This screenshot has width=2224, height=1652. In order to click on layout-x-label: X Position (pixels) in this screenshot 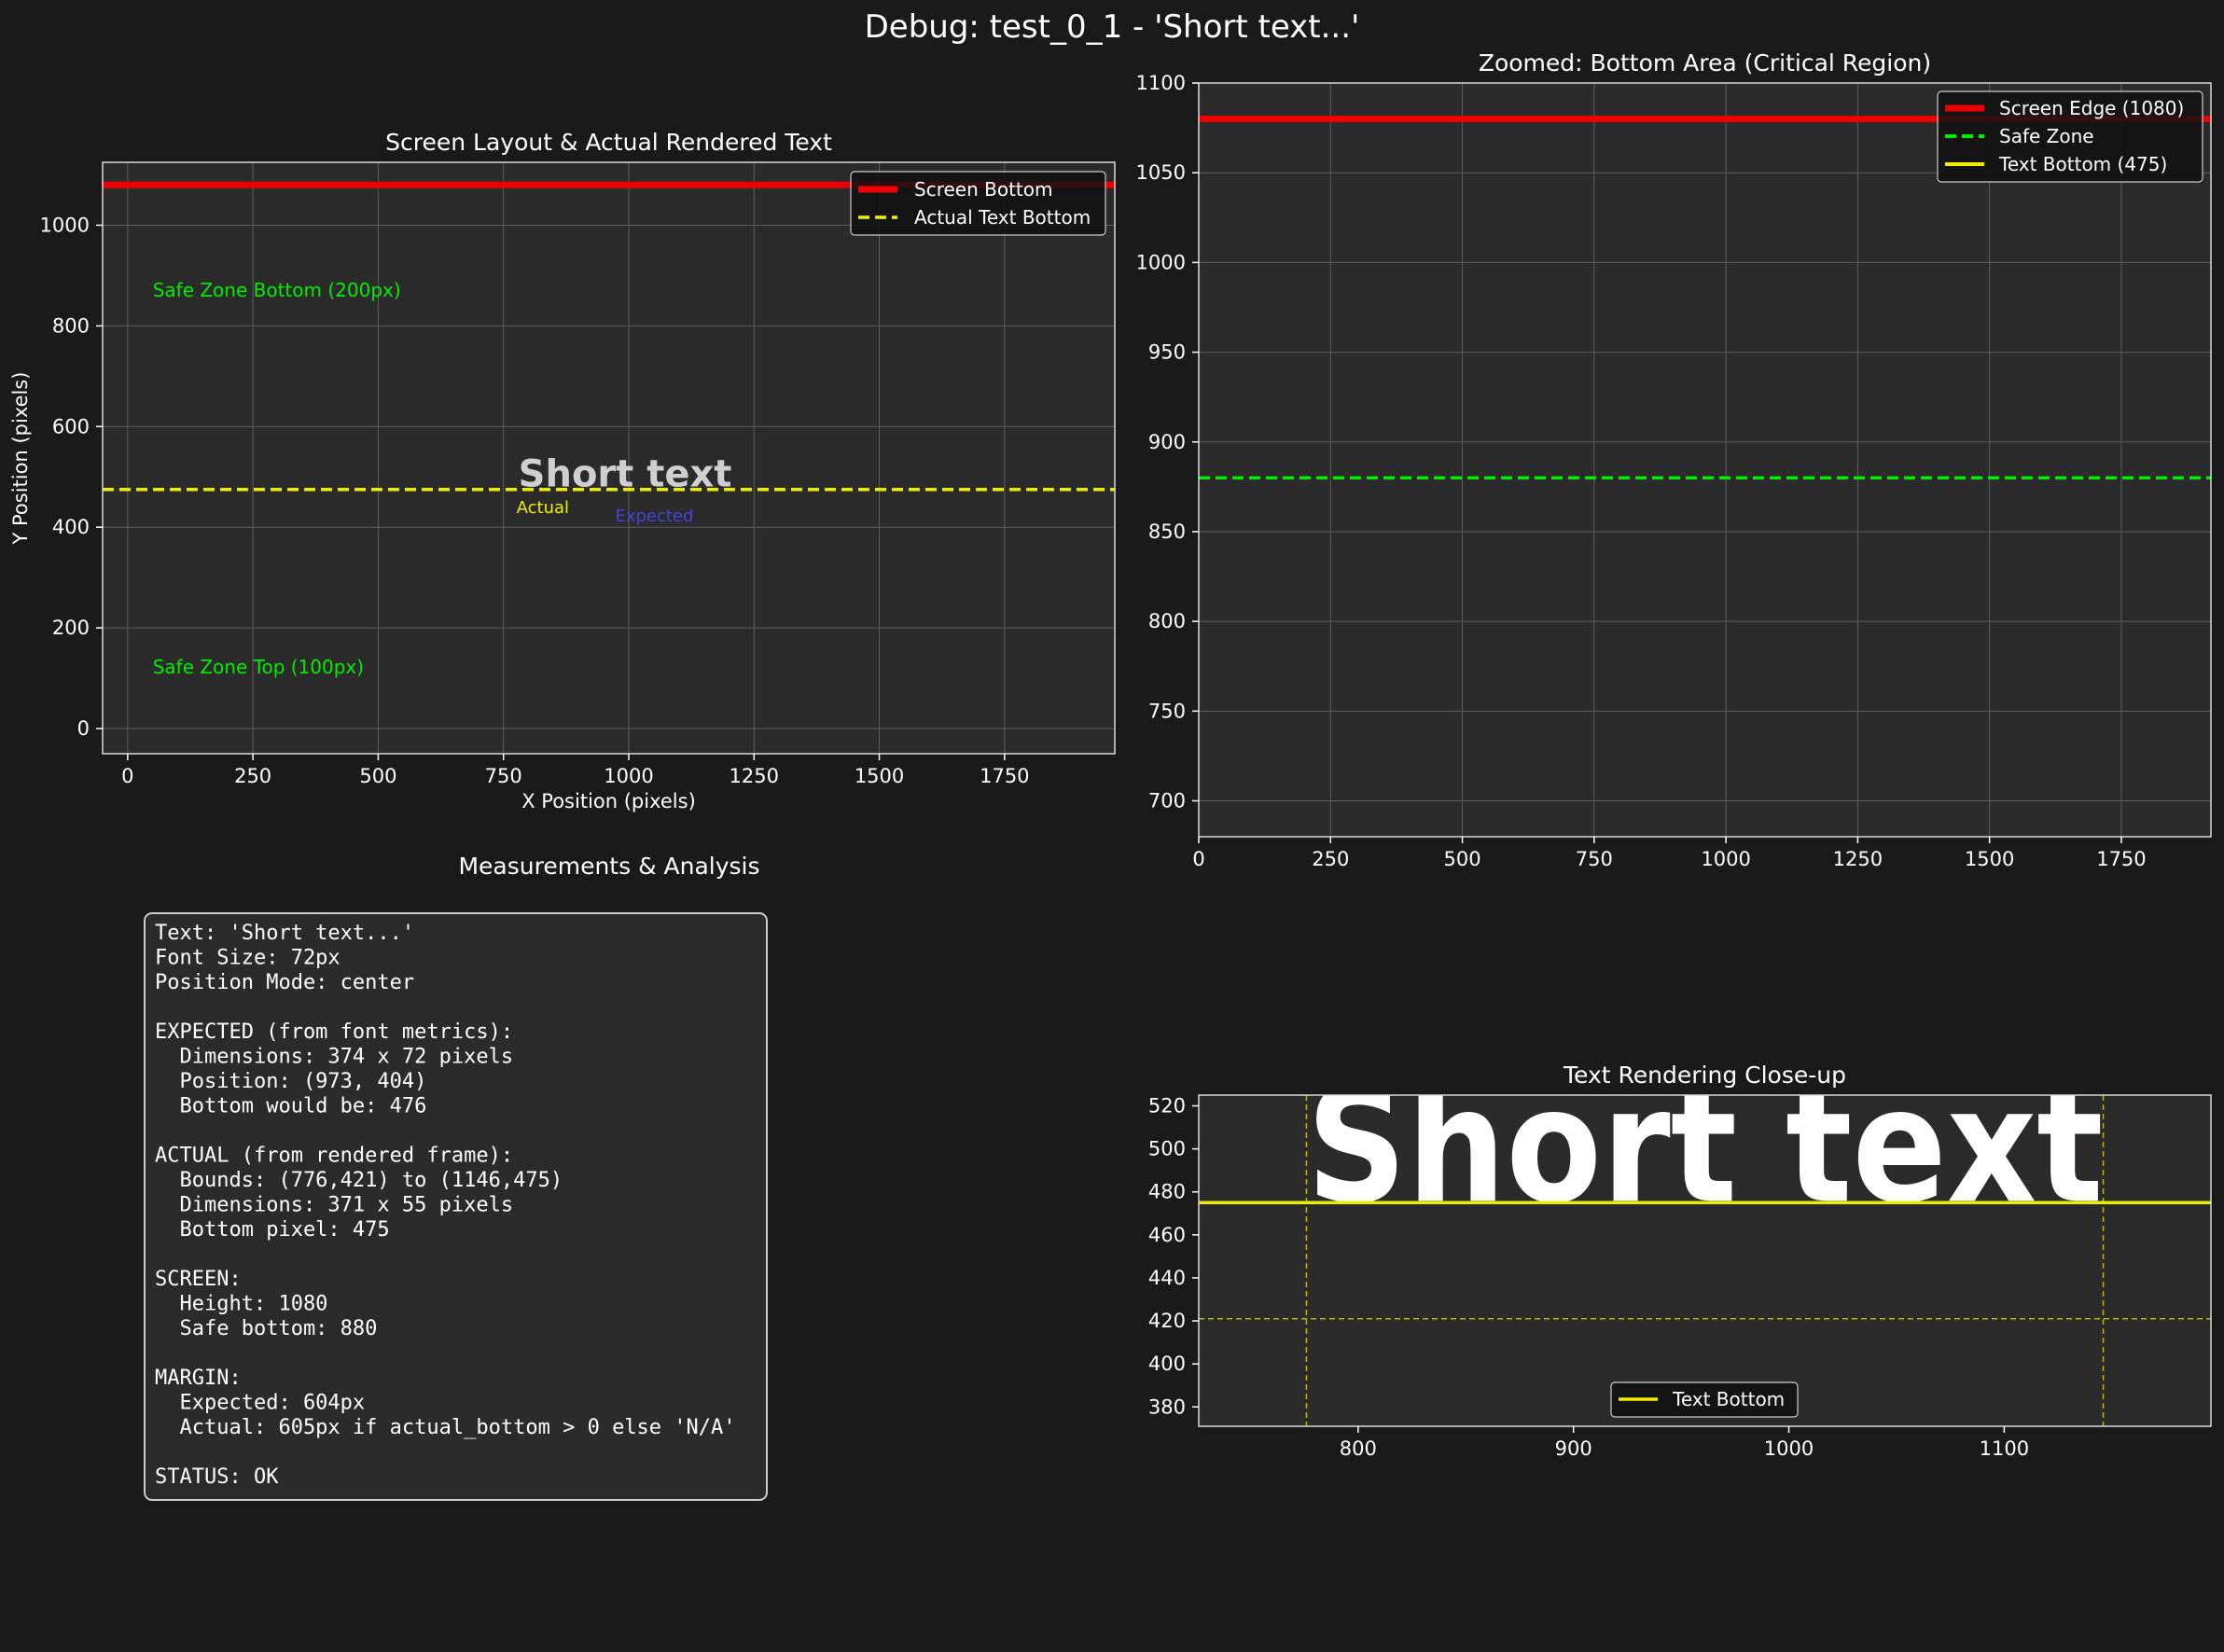, I will do `click(608, 801)`.